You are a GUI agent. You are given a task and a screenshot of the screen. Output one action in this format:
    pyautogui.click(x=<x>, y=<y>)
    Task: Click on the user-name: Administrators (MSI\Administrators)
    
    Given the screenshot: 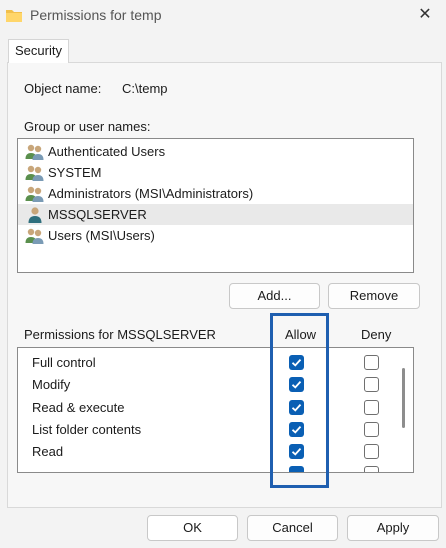 What is the action you would take?
    pyautogui.click(x=151, y=193)
    